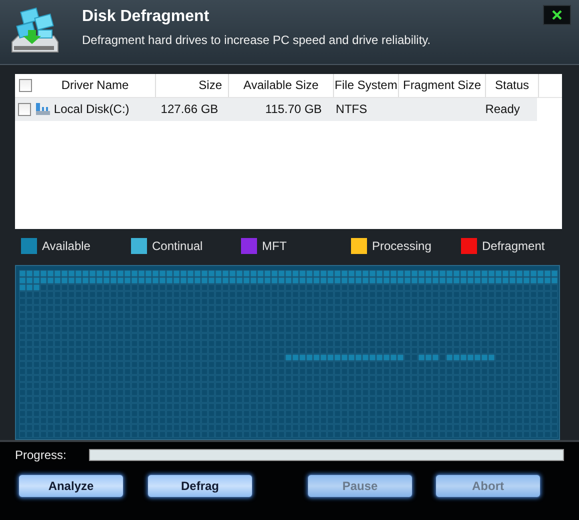 The height and width of the screenshot is (520, 579). I want to click on action-button: Analyze, so click(71, 486).